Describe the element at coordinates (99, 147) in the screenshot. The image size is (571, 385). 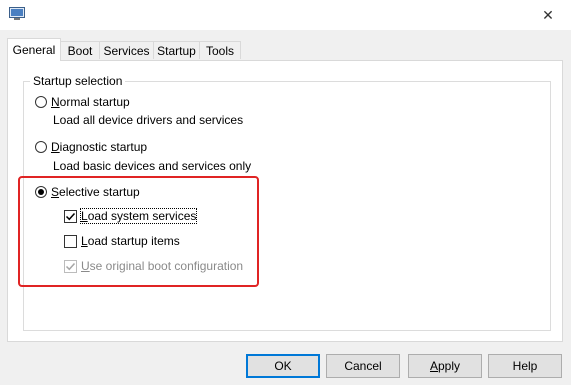
I see `diagnostic-startup-label: Diagnostic startup` at that location.